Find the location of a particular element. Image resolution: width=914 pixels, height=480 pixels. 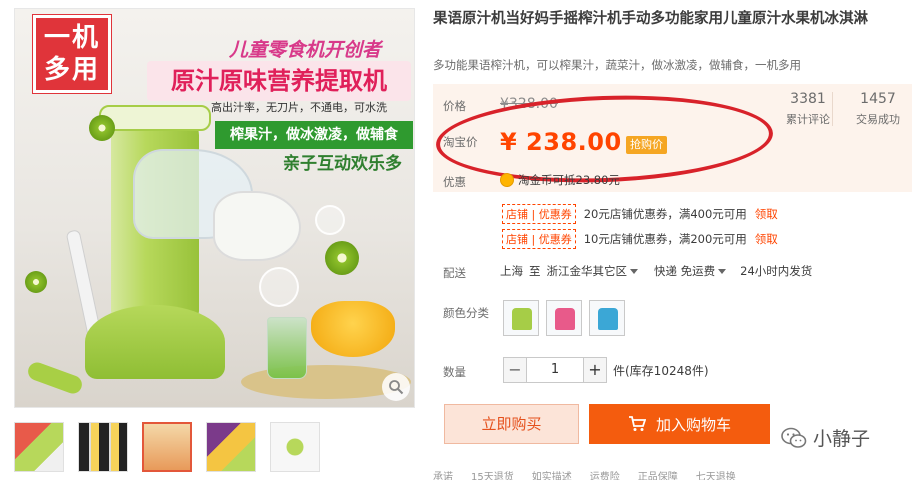

stock-info: 件(库存10248件) is located at coordinates (661, 370).